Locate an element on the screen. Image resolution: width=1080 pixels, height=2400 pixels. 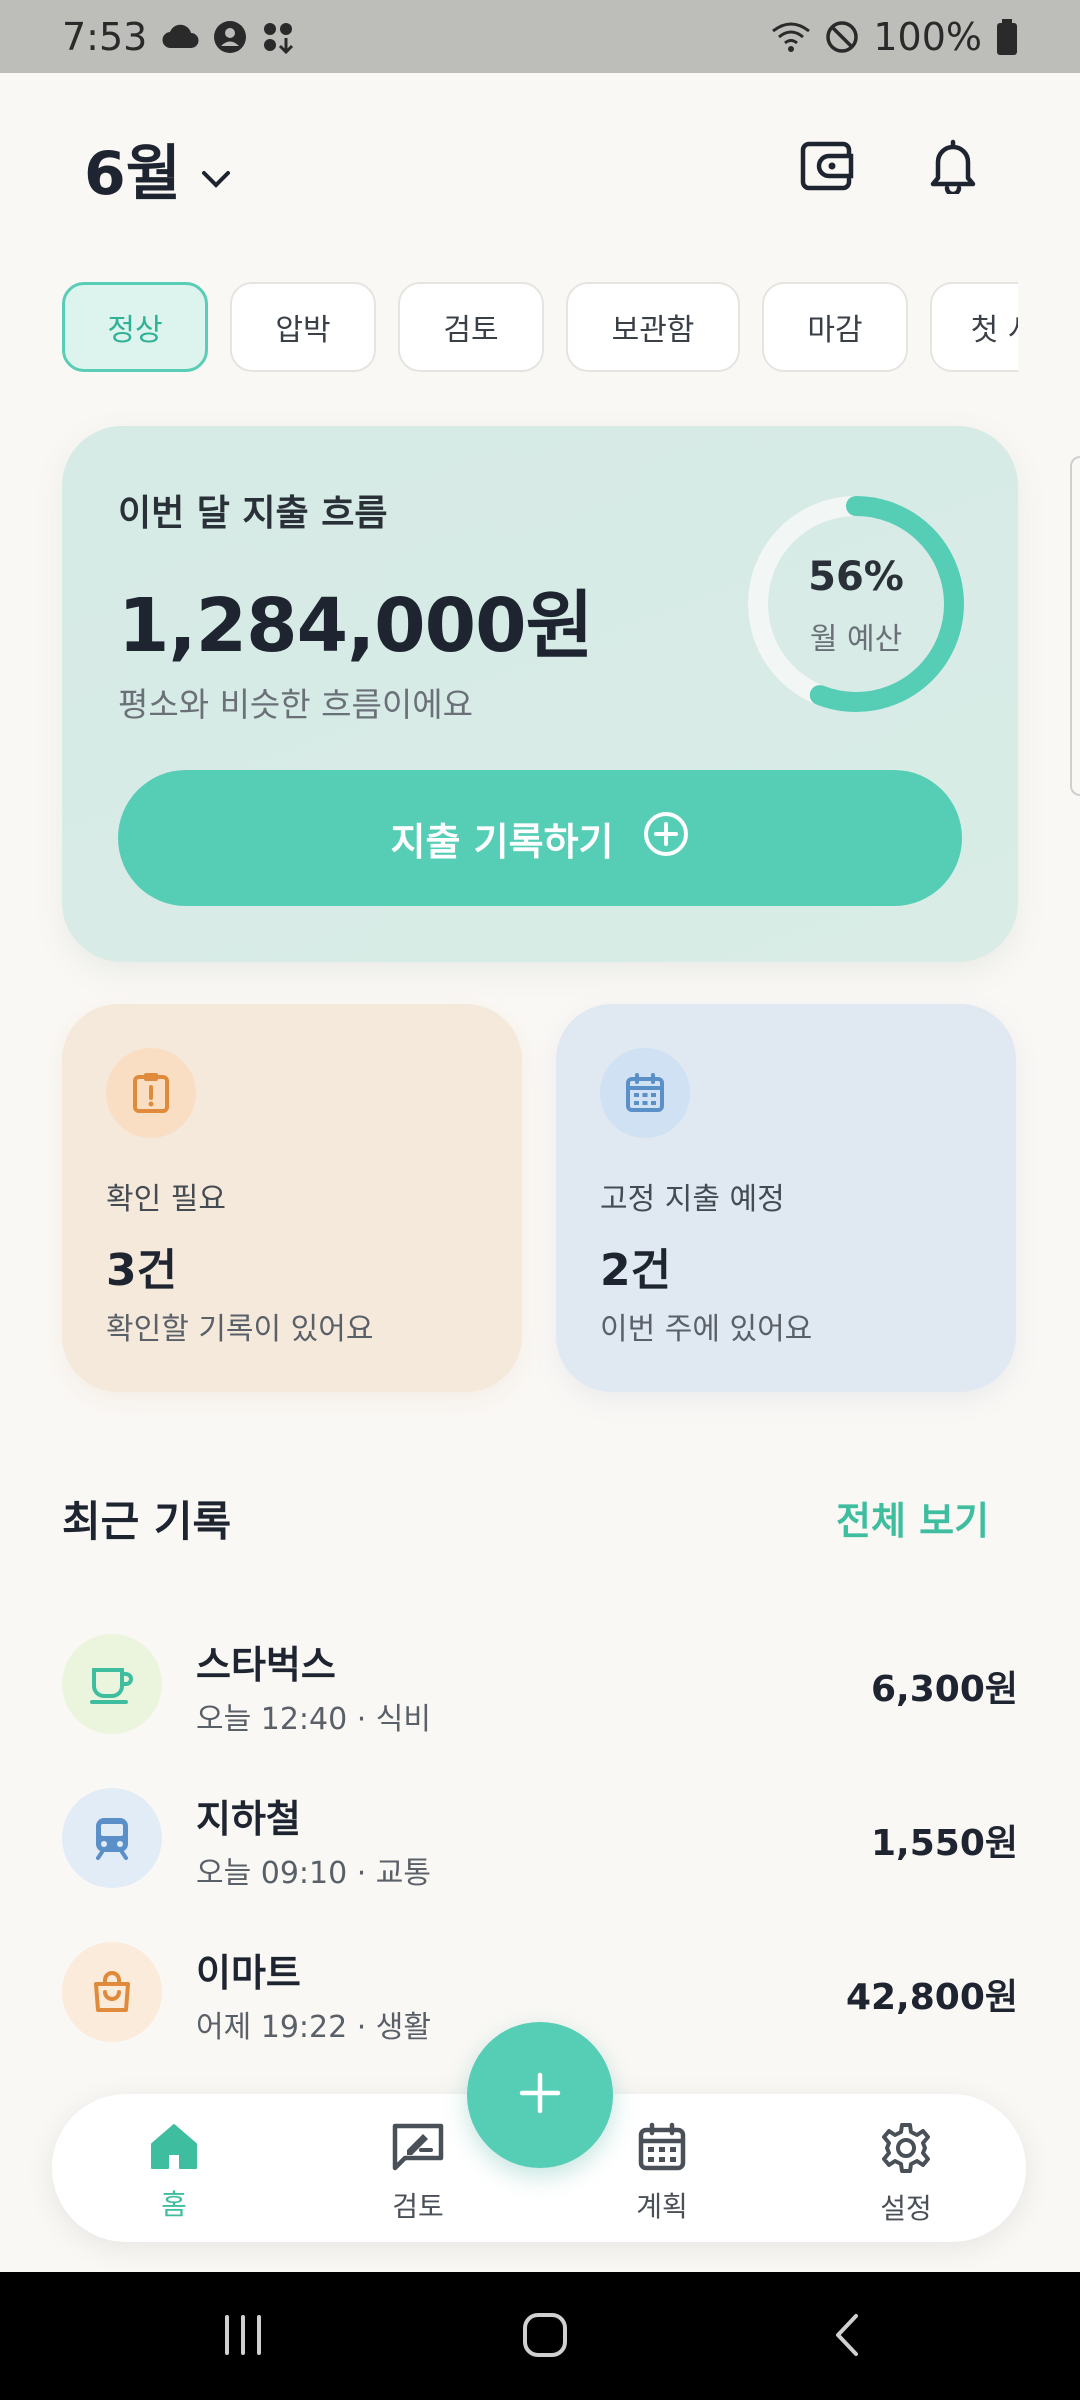
summary-subtitle: 평소와 비슷한 흐름이에요 is located at coordinates (295, 704).